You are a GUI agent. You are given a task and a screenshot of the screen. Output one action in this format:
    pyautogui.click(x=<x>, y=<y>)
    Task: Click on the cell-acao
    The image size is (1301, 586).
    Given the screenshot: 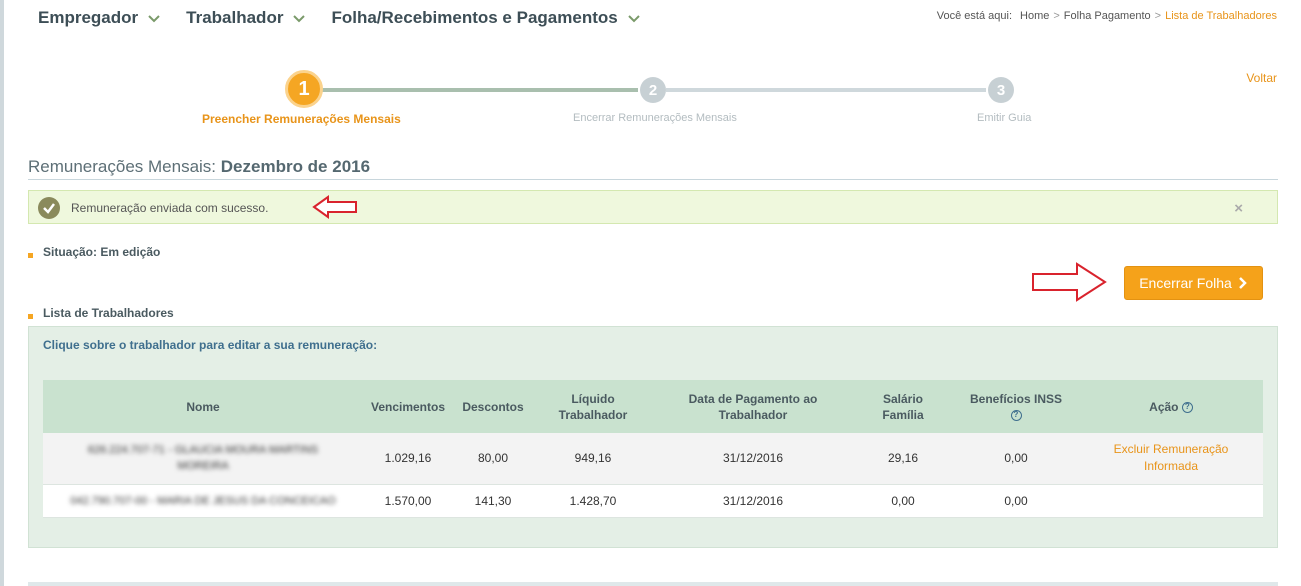 What is the action you would take?
    pyautogui.click(x=1171, y=501)
    